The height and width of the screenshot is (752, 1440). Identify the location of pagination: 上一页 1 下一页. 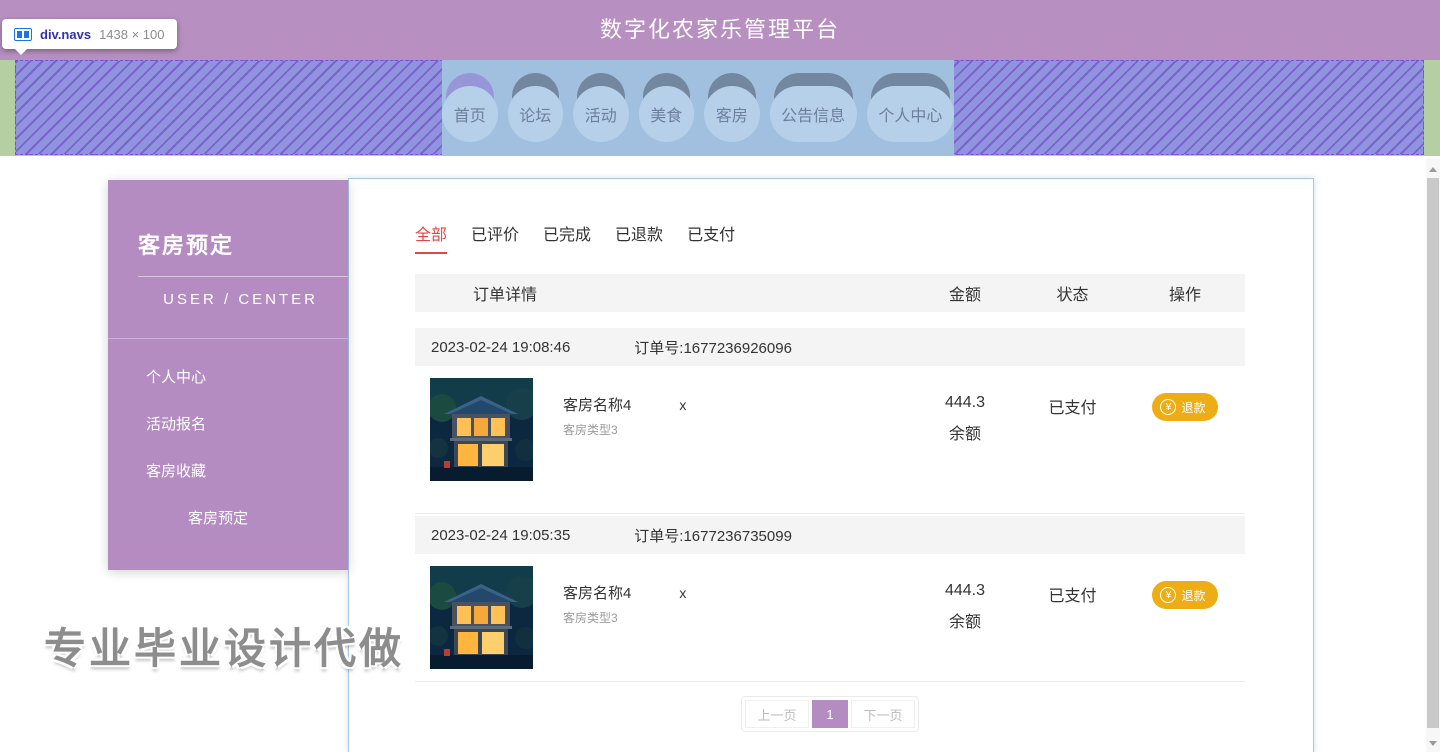
(830, 714).